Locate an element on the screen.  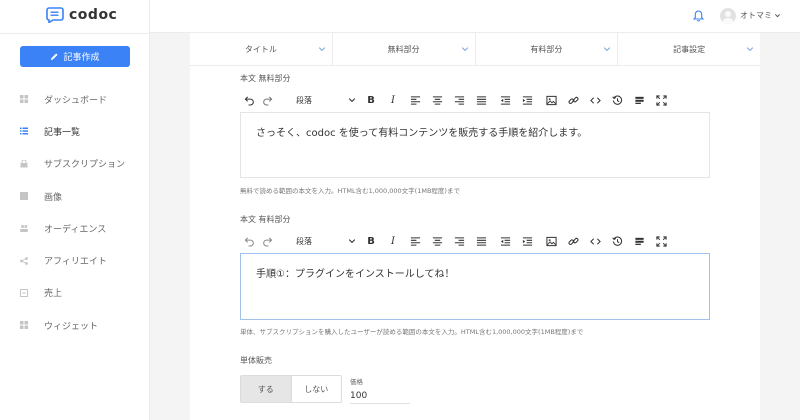
tab-label: 記事設定 is located at coordinates (689, 49).